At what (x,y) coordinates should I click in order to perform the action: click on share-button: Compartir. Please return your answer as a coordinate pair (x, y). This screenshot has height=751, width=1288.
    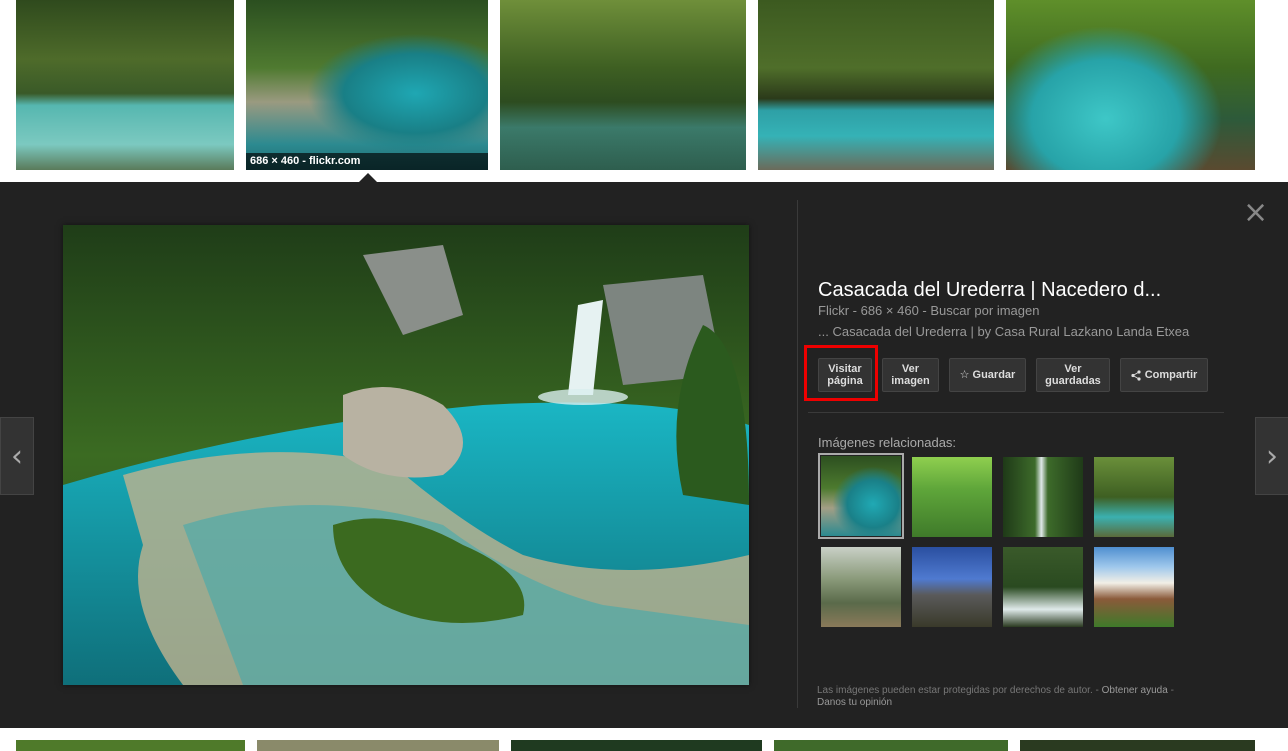
    Looking at the image, I should click on (1164, 375).